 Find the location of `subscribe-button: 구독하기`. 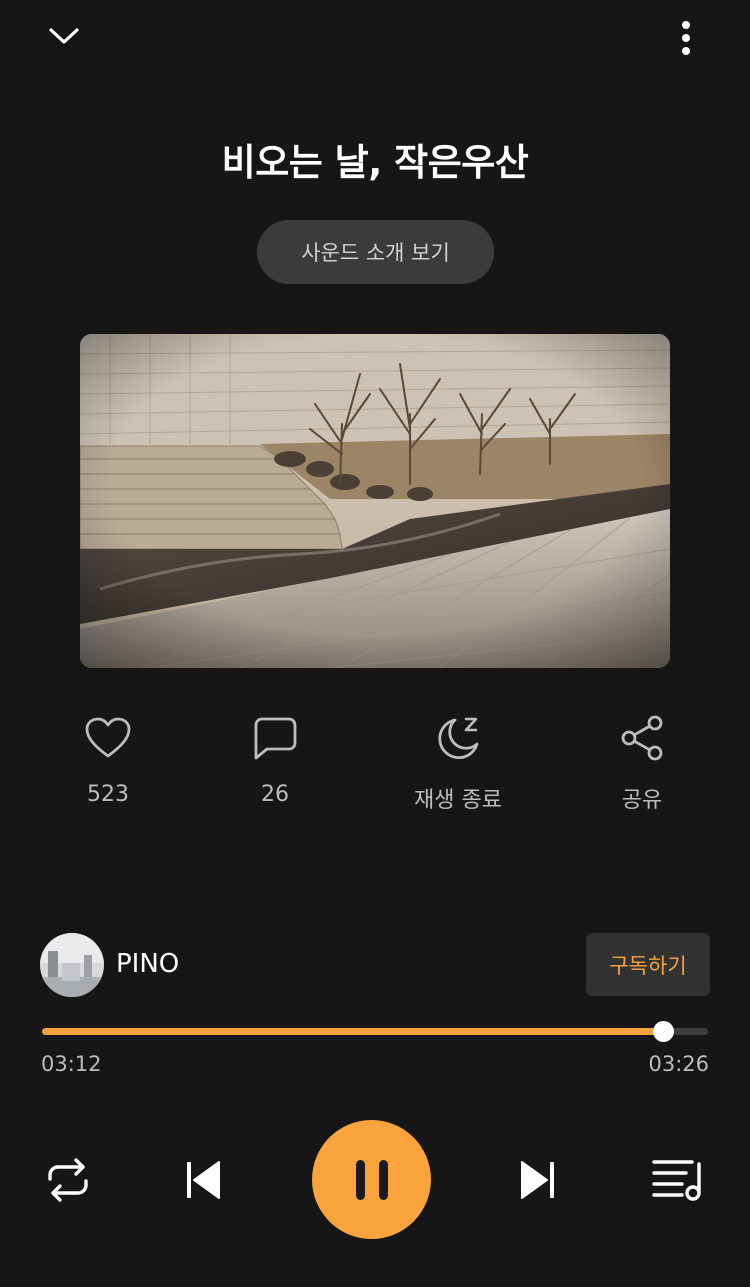

subscribe-button: 구독하기 is located at coordinates (648, 964).